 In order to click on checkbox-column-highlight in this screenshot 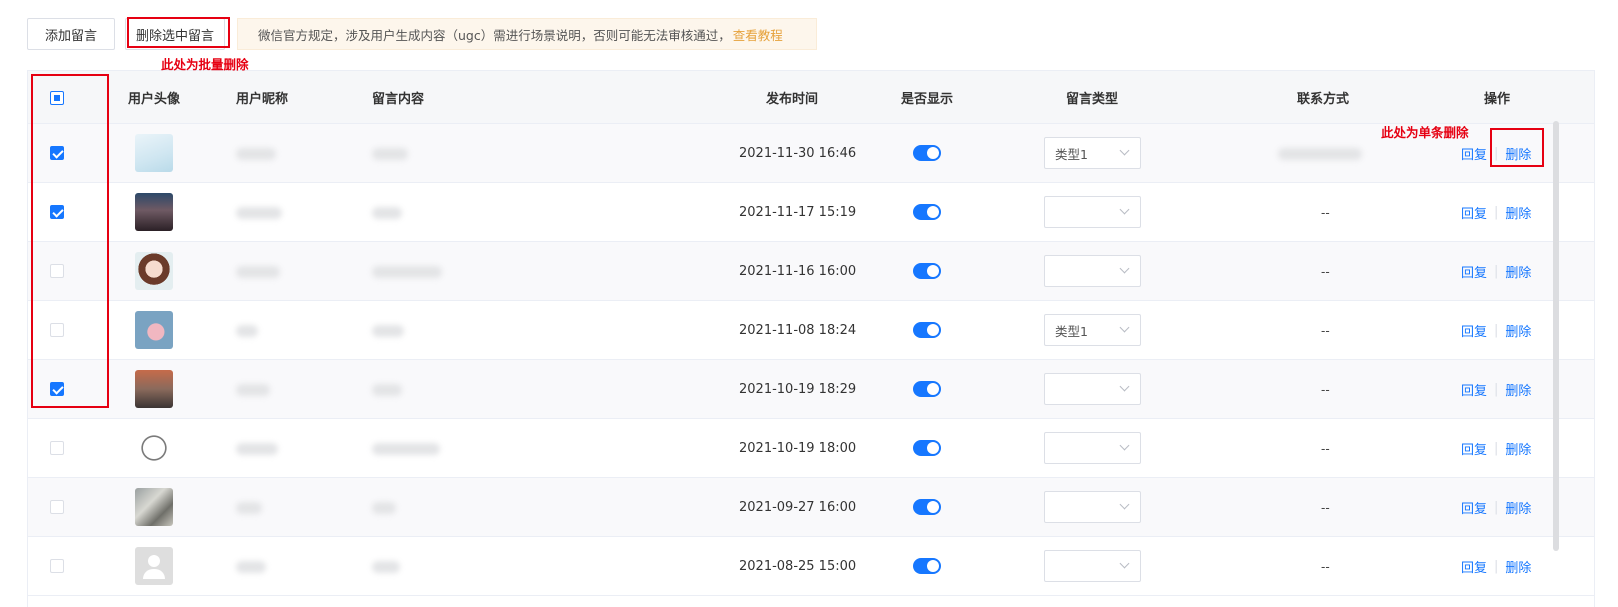, I will do `click(70, 241)`.